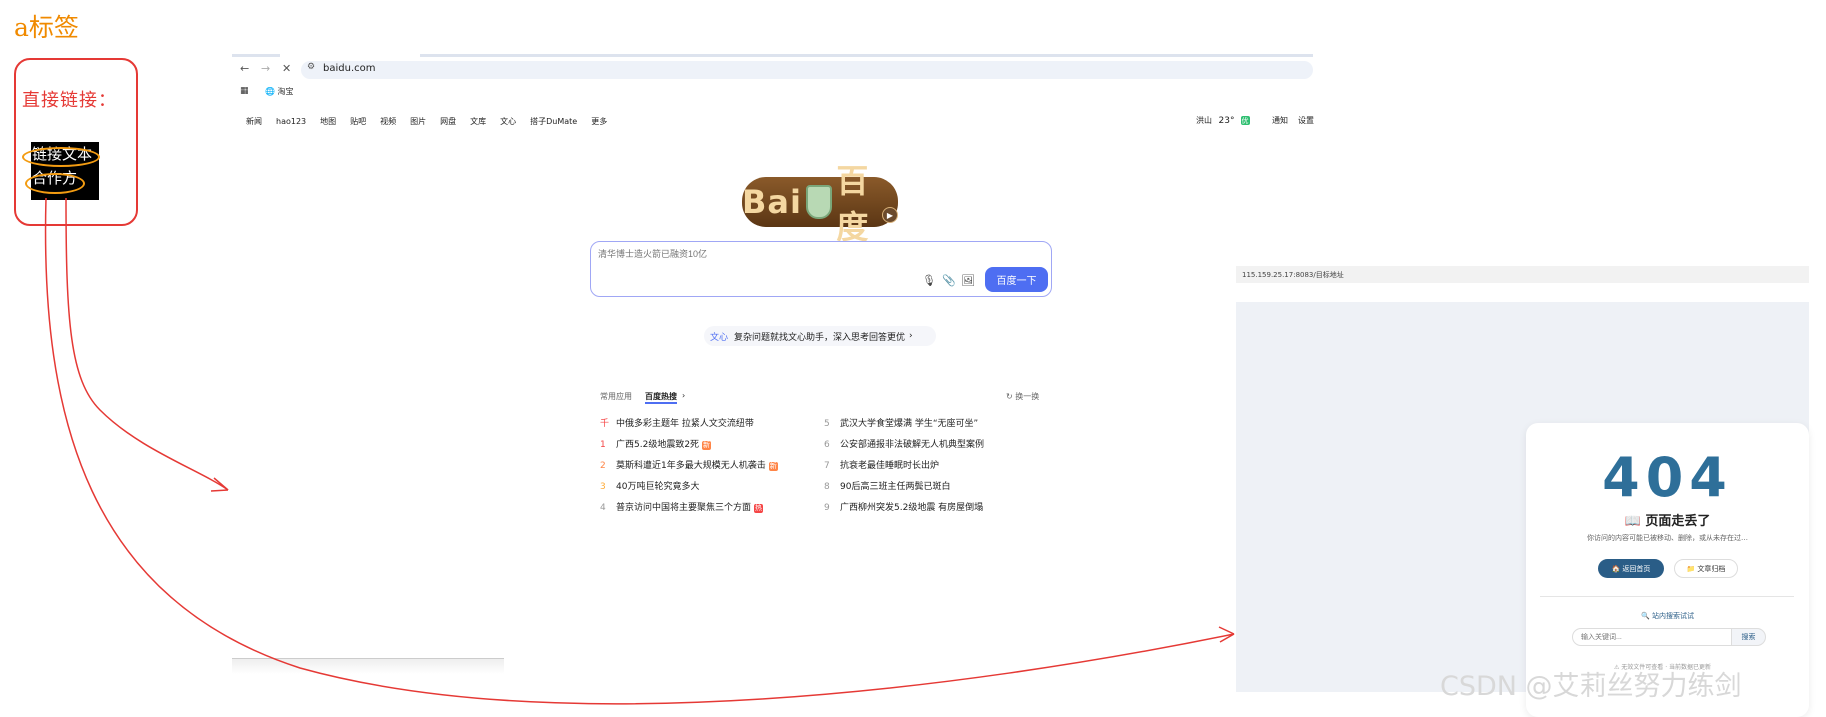  Describe the element at coordinates (719, 337) in the screenshot. I see `wenxin-brand: 文心` at that location.